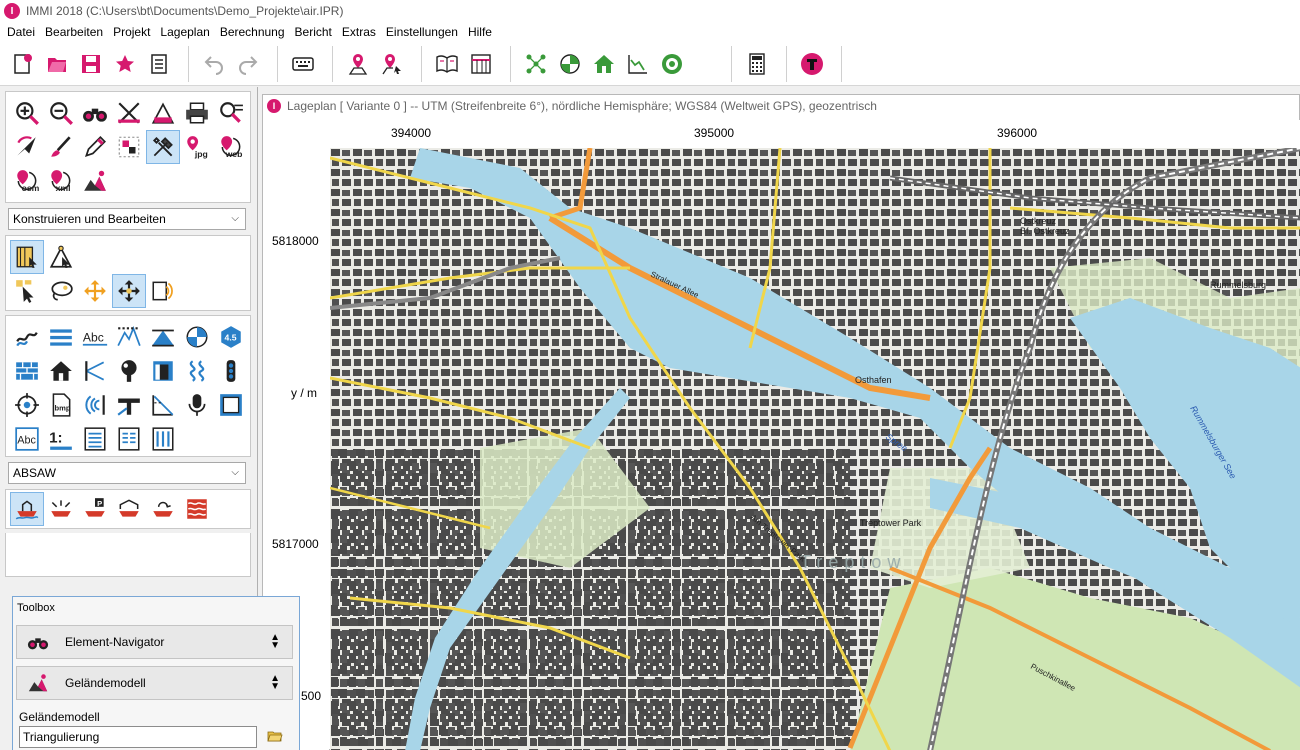 The width and height of the screenshot is (1300, 750). Describe the element at coordinates (812, 64) in the screenshot. I see `immi-logo-icon` at that location.